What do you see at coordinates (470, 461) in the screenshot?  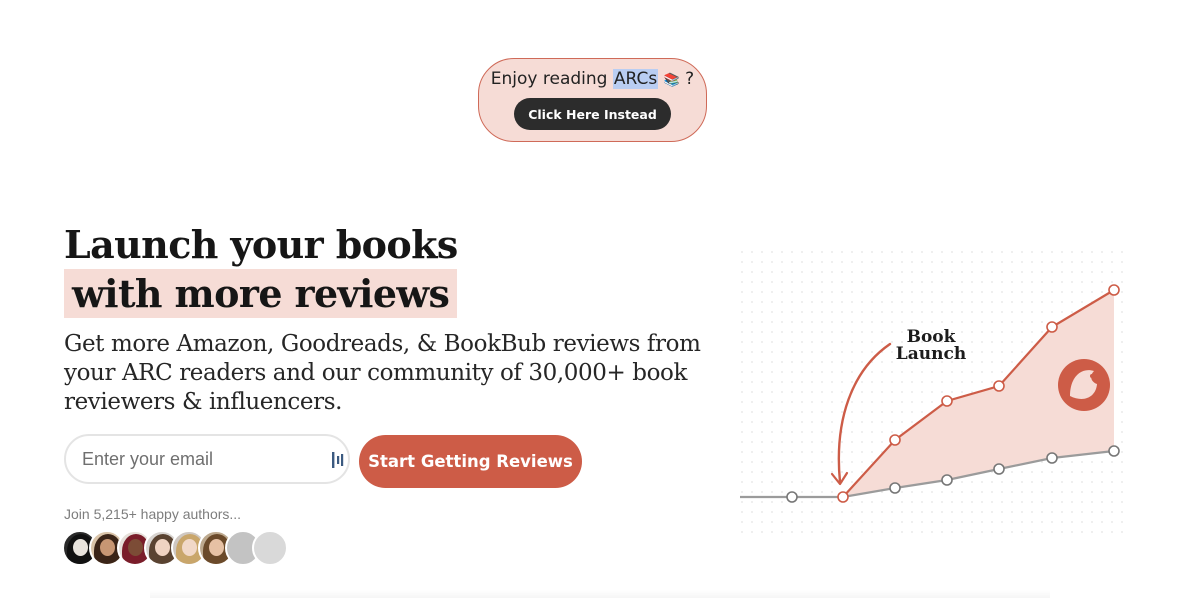 I see `start-getting-reviews-button: Start Getting Reviews` at bounding box center [470, 461].